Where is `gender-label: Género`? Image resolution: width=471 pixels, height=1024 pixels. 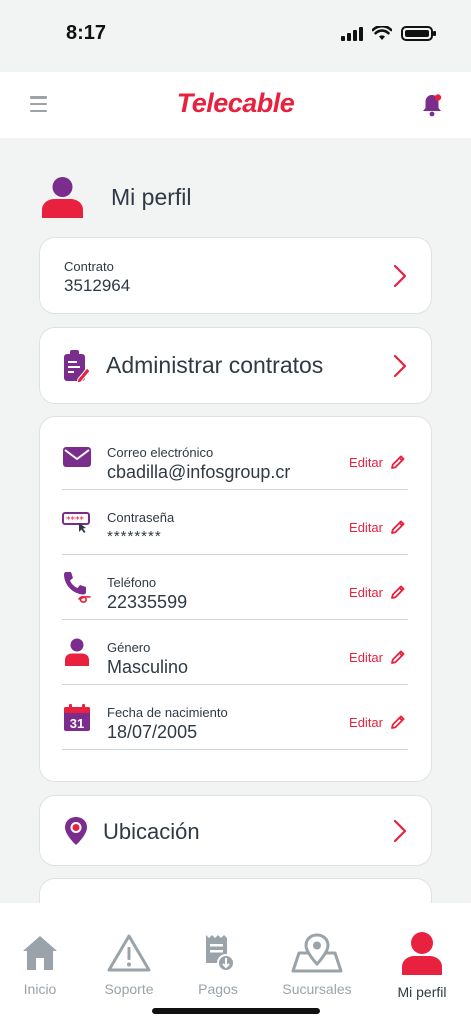 gender-label: Género is located at coordinates (129, 647).